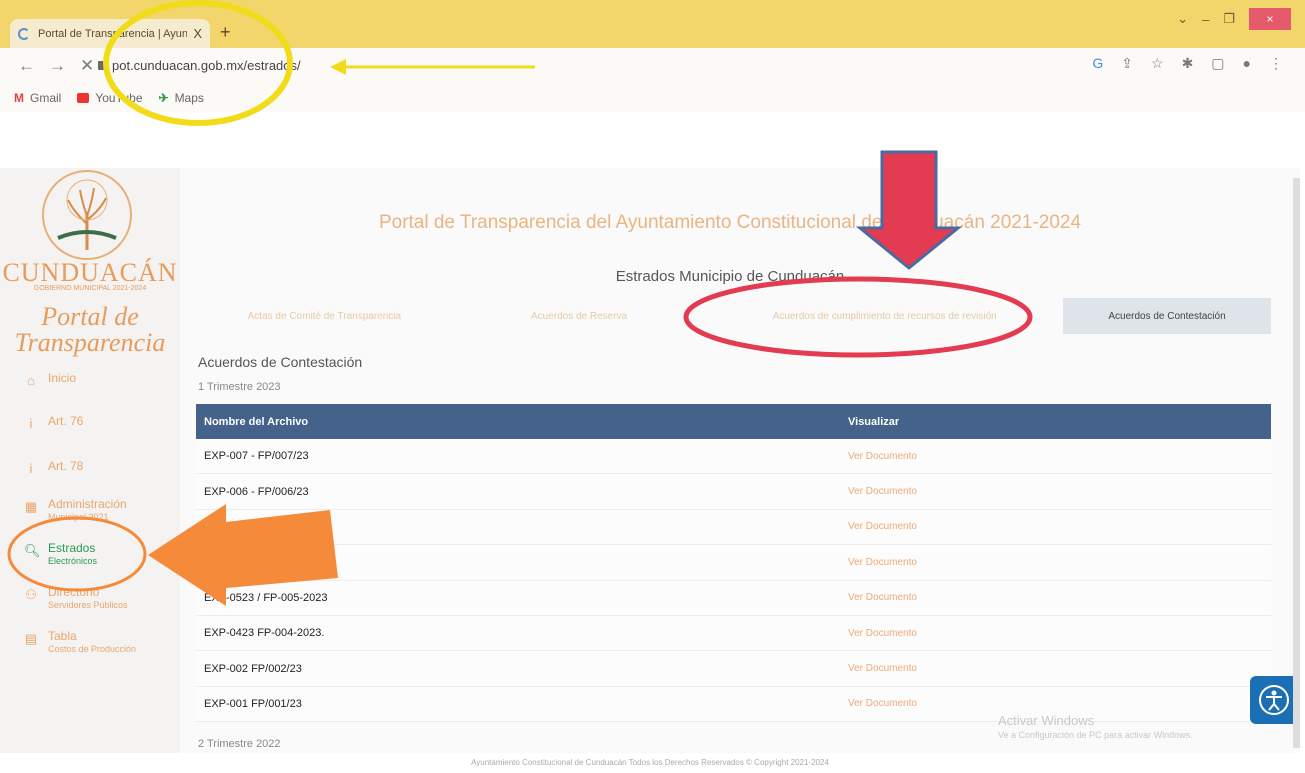  What do you see at coordinates (90, 479) in the screenshot?
I see `sidebar-item-art78: i Art. 78` at bounding box center [90, 479].